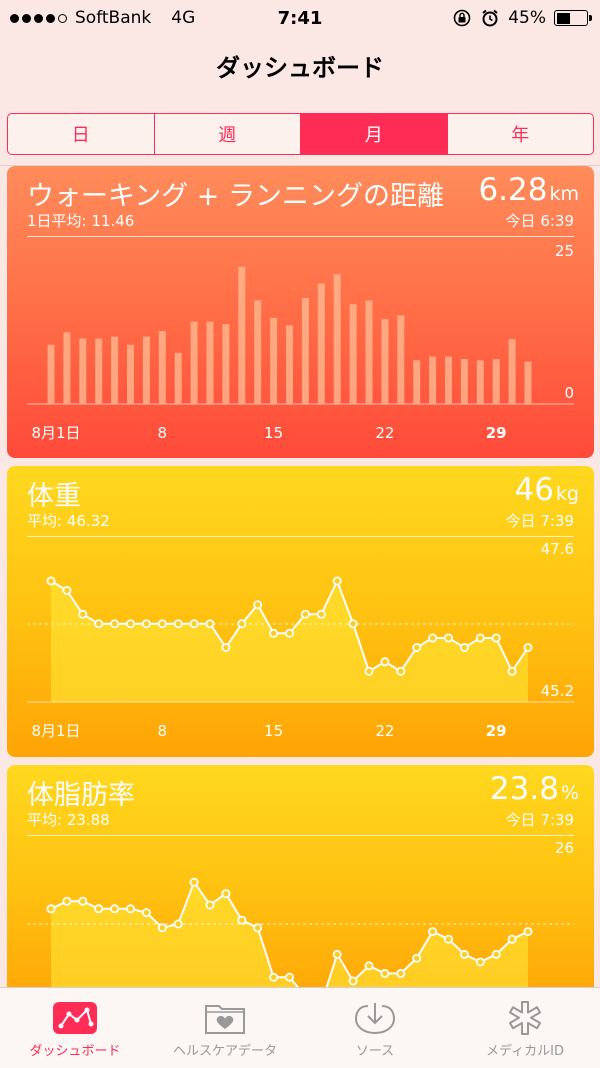 The height and width of the screenshot is (1068, 600). I want to click on card-value: 23.8%, so click(534, 789).